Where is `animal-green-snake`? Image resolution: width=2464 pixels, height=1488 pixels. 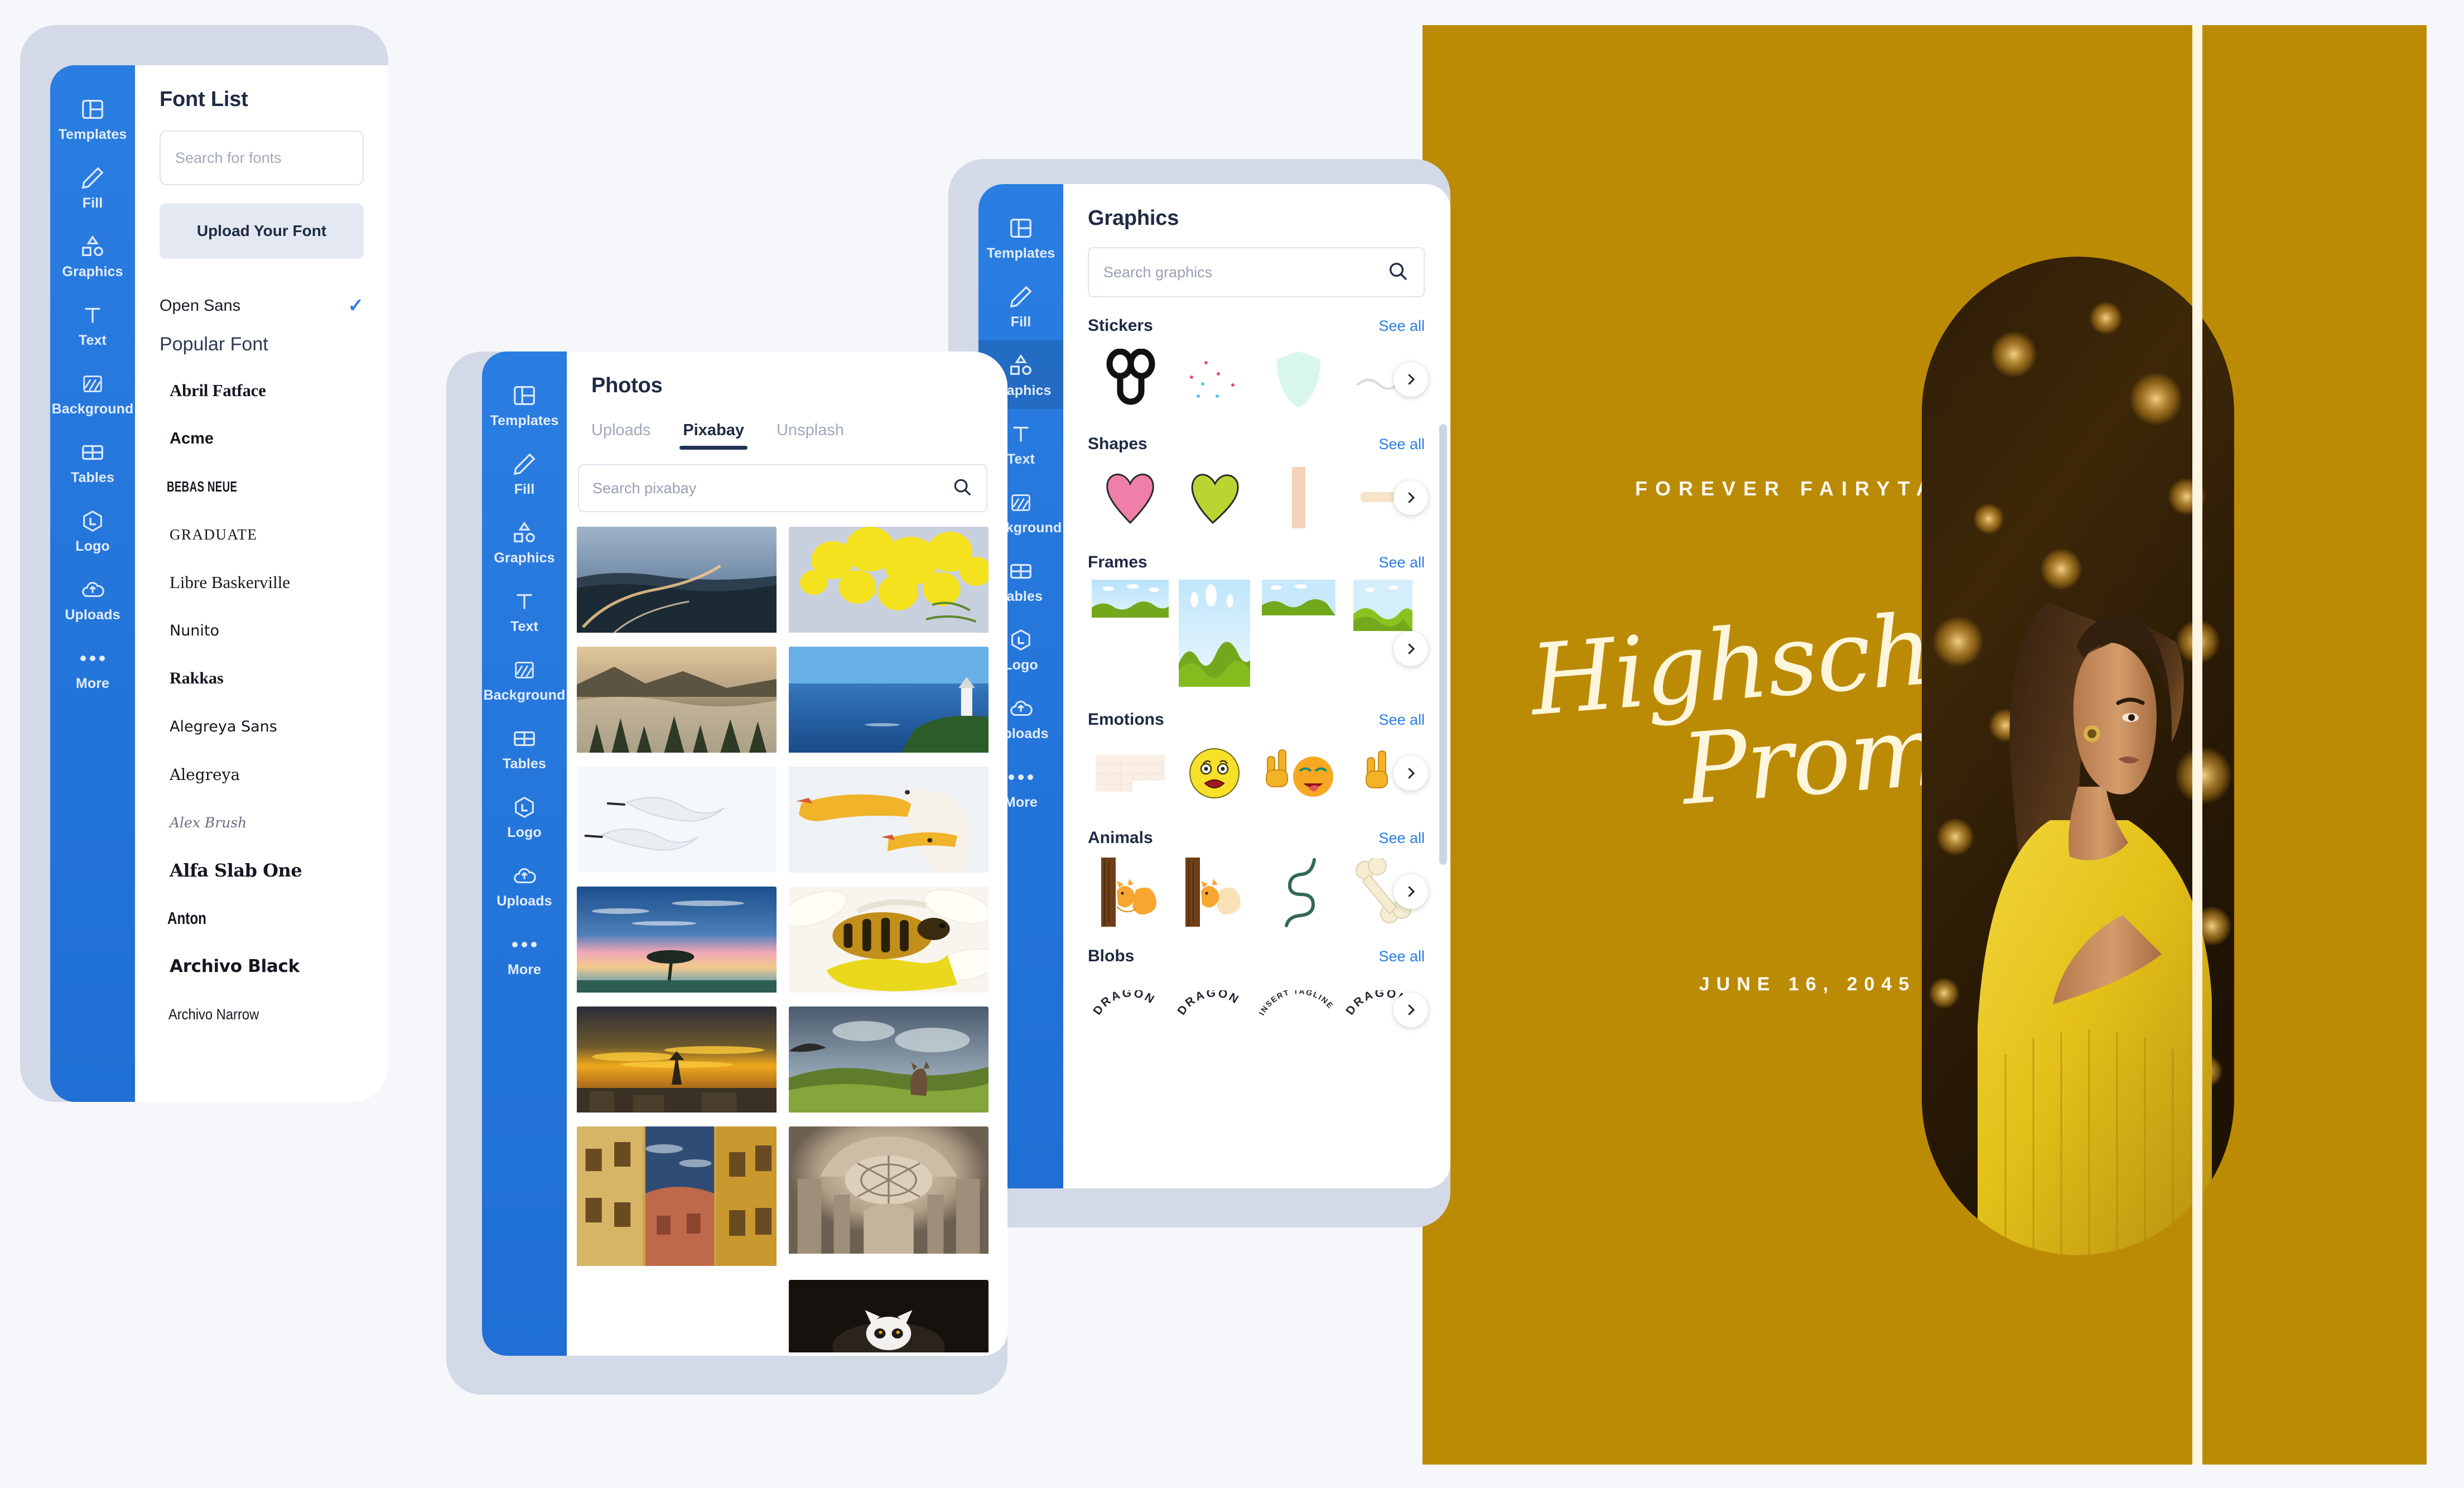
animal-green-snake is located at coordinates (1299, 891).